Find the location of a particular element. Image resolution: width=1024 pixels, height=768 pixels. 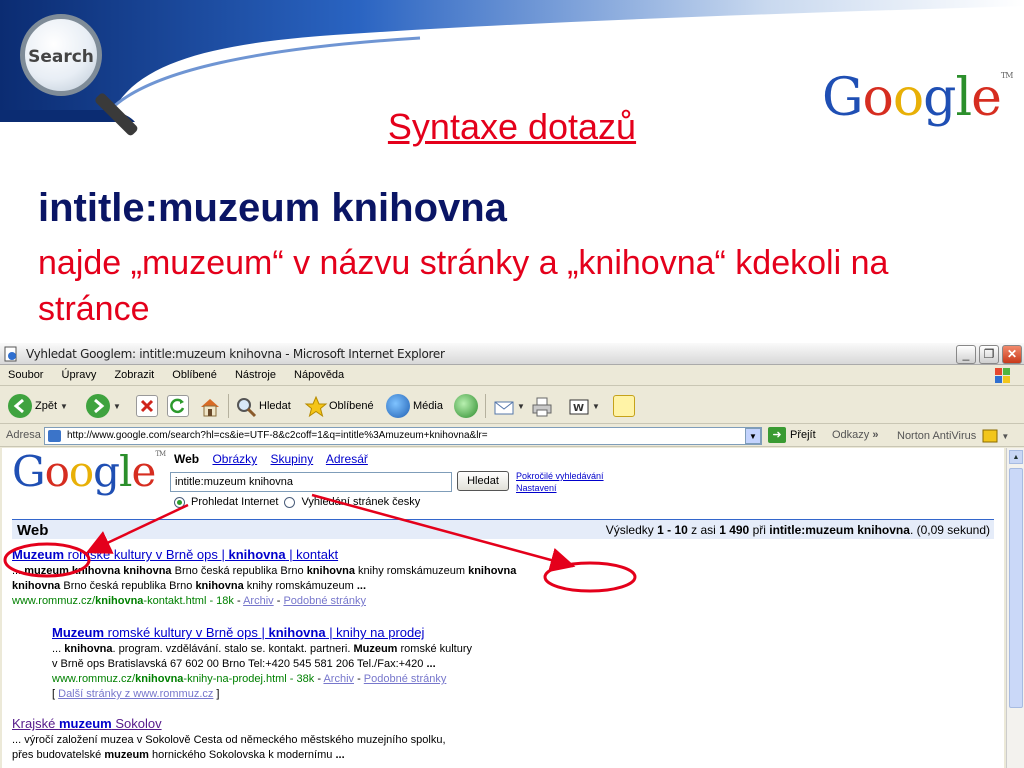

snippet-bold: muzeum is located at coordinates (126, 755).